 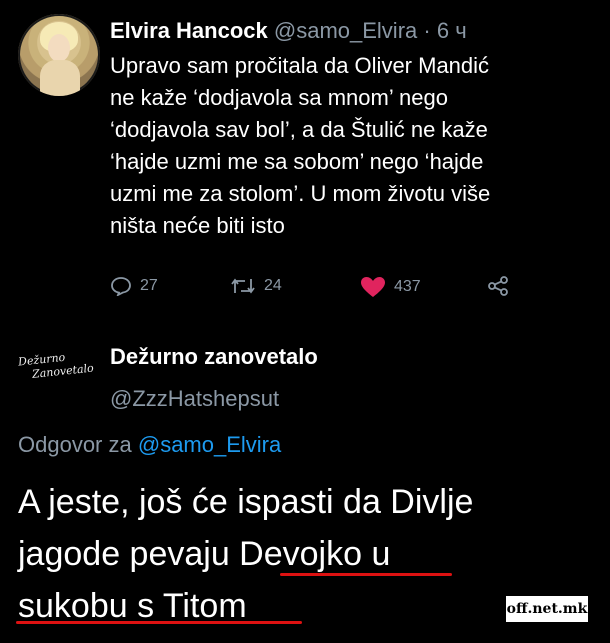 I want to click on like-count: 437, so click(x=407, y=286).